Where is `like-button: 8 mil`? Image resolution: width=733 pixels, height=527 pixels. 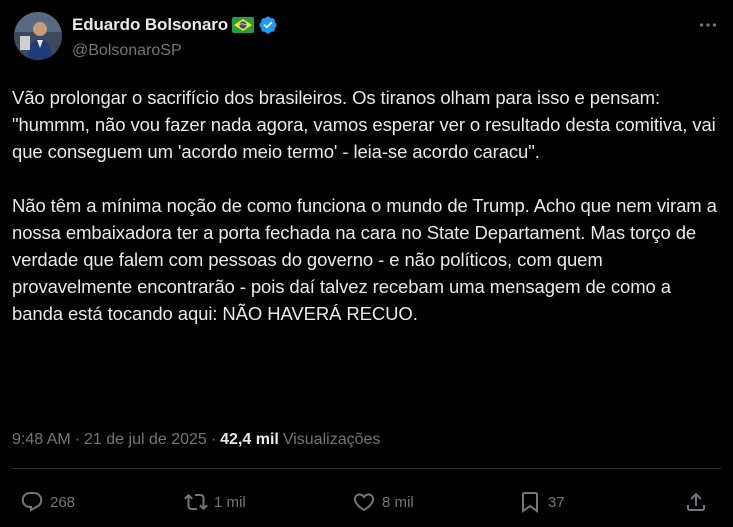
like-button: 8 mil is located at coordinates (383, 502).